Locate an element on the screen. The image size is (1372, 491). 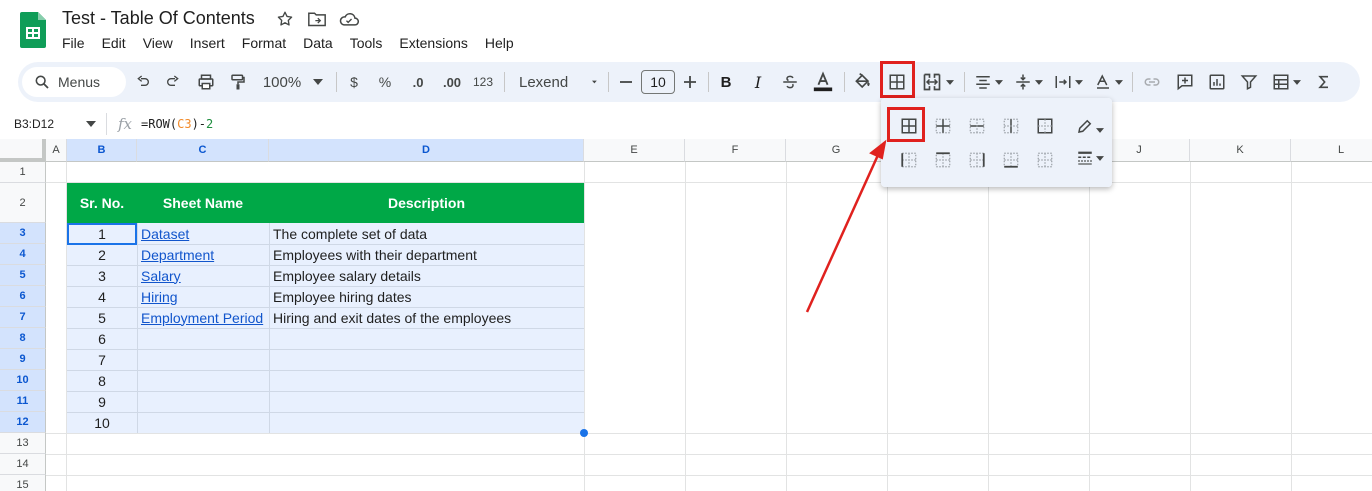
sheets-logo-icon is located at coordinates (33, 30).